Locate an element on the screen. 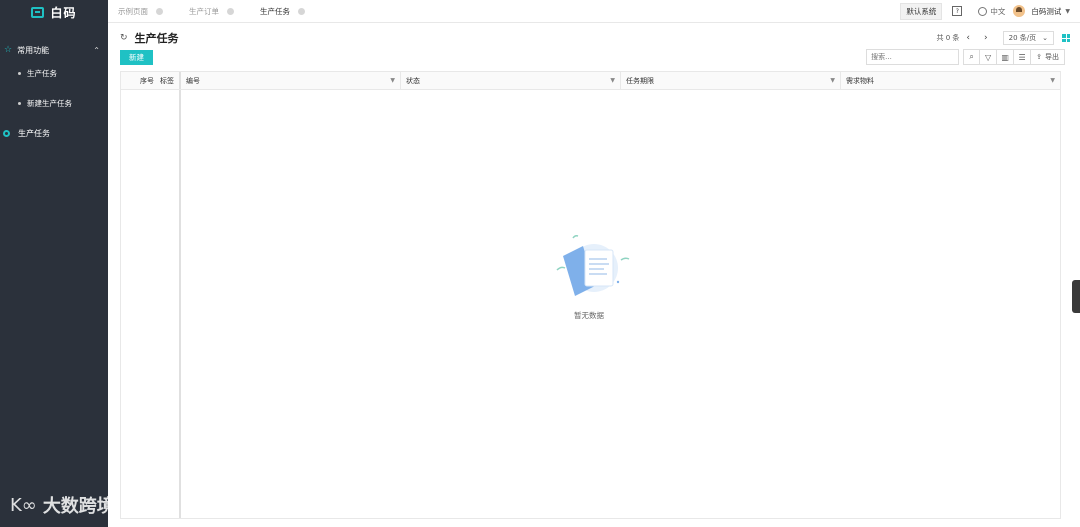 The width and height of the screenshot is (1080, 527). page-size-value: 20 条/页 is located at coordinates (1022, 38).